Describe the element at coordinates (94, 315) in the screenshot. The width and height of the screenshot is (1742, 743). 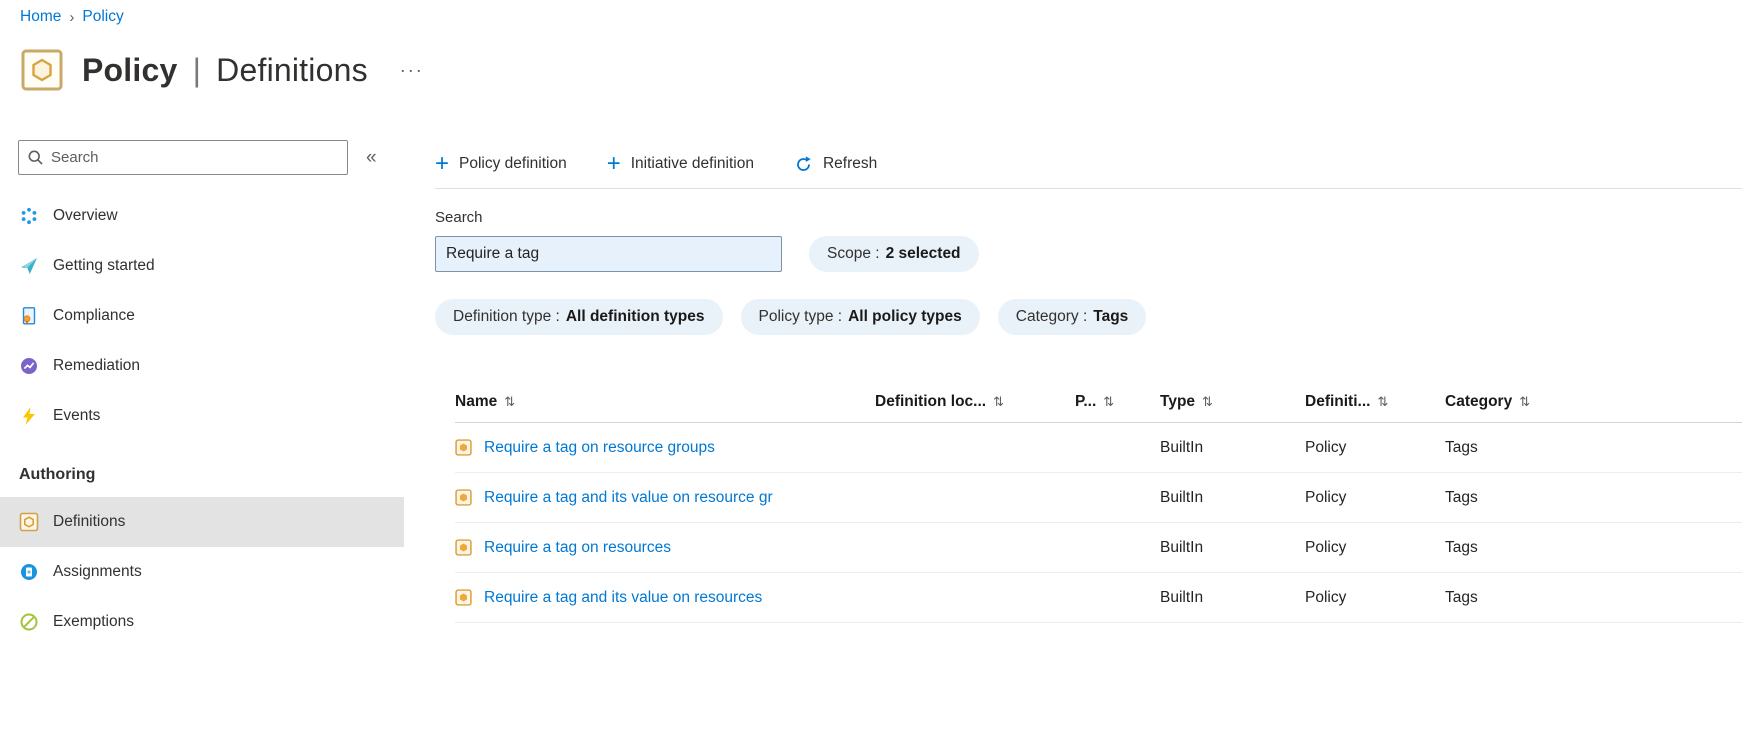
I see `sidebar-item-label: Compliance` at that location.